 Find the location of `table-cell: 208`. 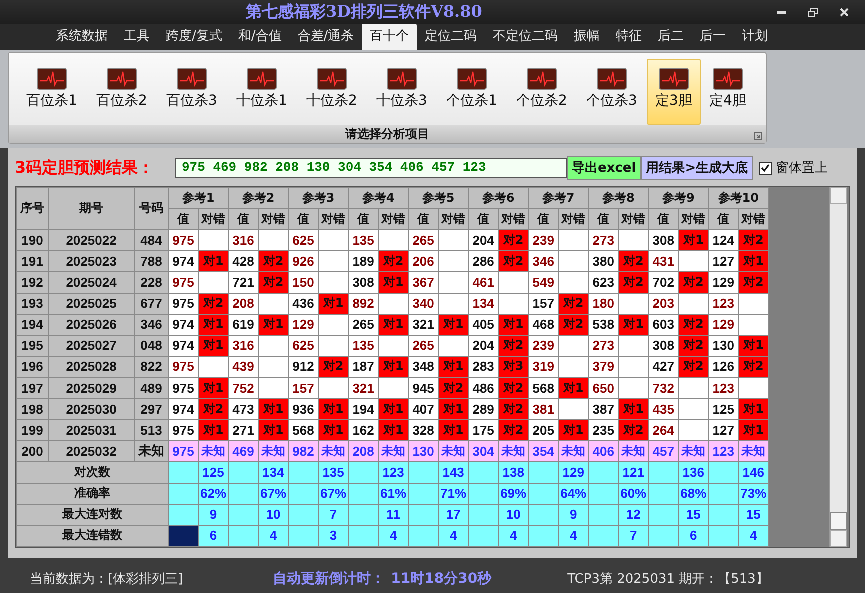

table-cell: 208 is located at coordinates (243, 303).